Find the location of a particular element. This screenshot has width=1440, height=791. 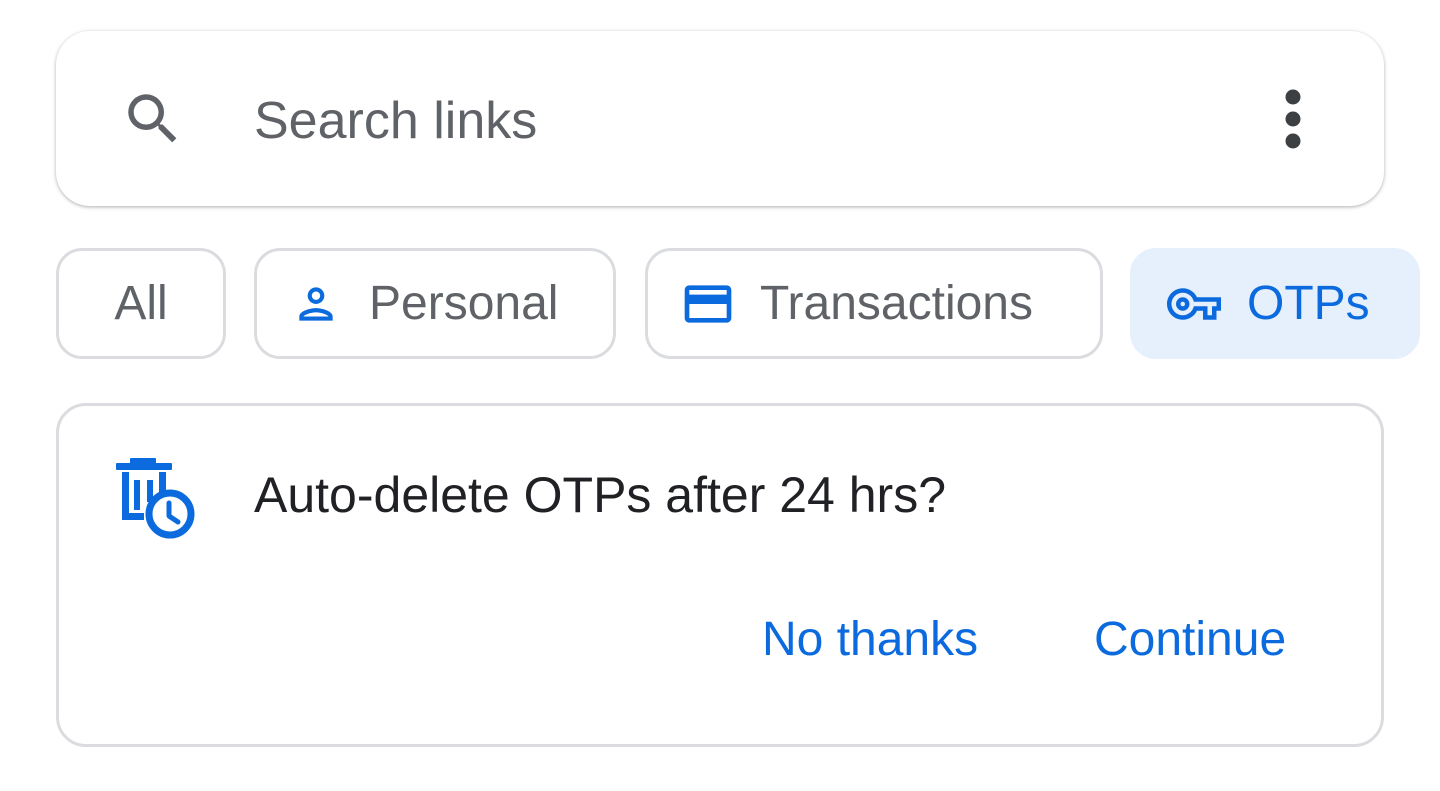

continue-button: Continue is located at coordinates (1190, 639).